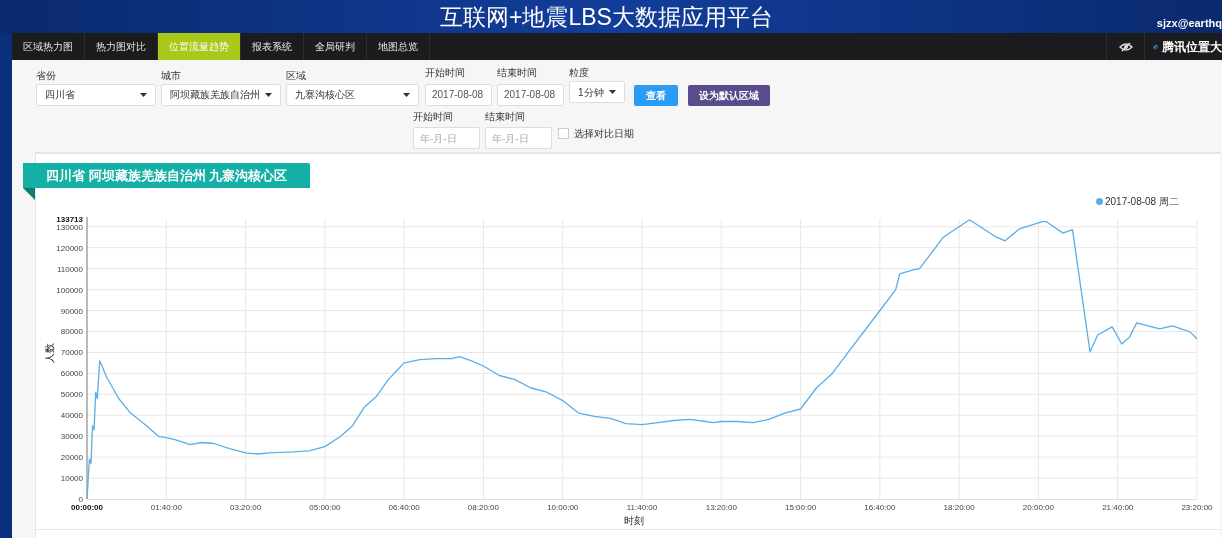 Image resolution: width=1222 pixels, height=538 pixels. What do you see at coordinates (606, 17) in the screenshot?
I see `page-title: 互联网+地震LBS大数据应用平台` at bounding box center [606, 17].